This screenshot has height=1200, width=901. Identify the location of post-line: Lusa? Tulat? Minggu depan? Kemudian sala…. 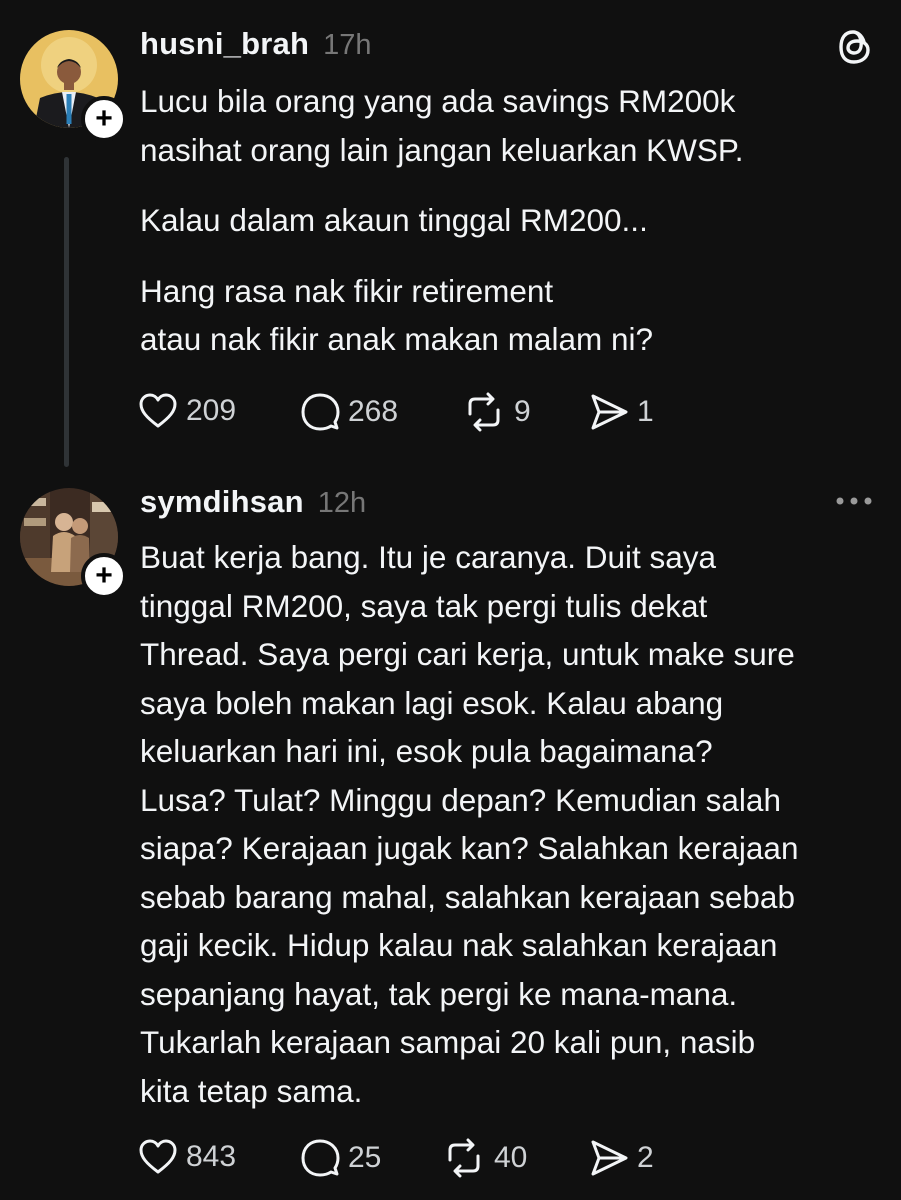
(460, 799).